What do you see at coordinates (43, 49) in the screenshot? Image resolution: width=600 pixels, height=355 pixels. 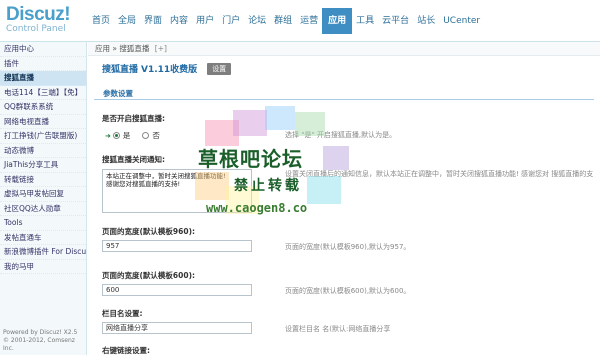 I see `sidebar-item: 应用中心` at bounding box center [43, 49].